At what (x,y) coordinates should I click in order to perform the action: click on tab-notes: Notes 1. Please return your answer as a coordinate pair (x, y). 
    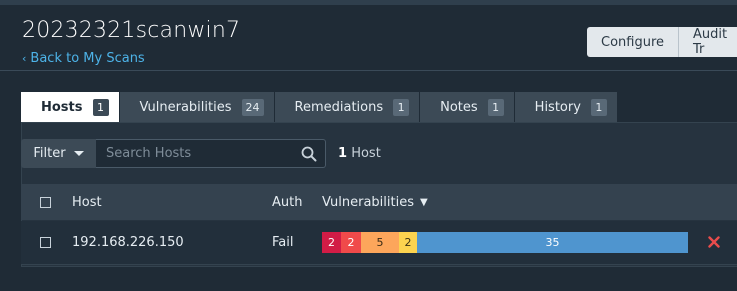
    Looking at the image, I should click on (467, 107).